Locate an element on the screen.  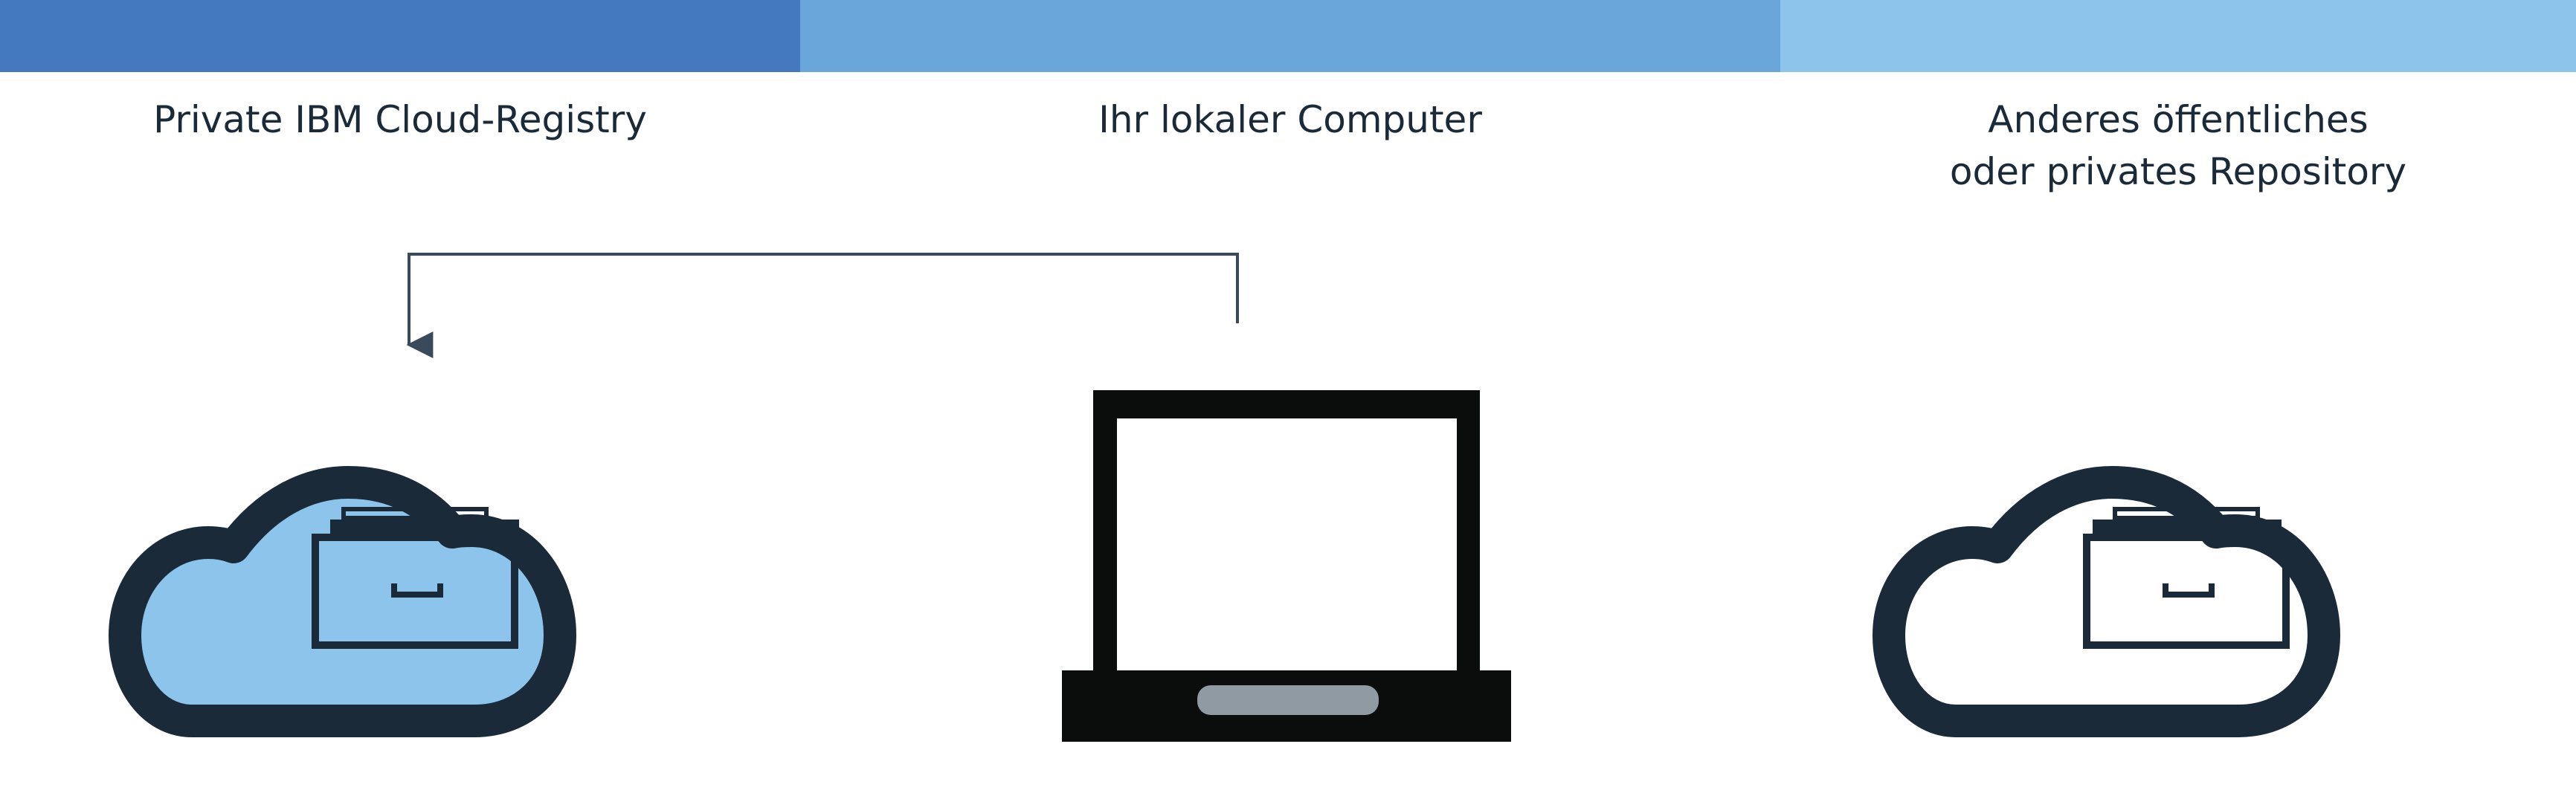
laptop-icon is located at coordinates (1286, 566).